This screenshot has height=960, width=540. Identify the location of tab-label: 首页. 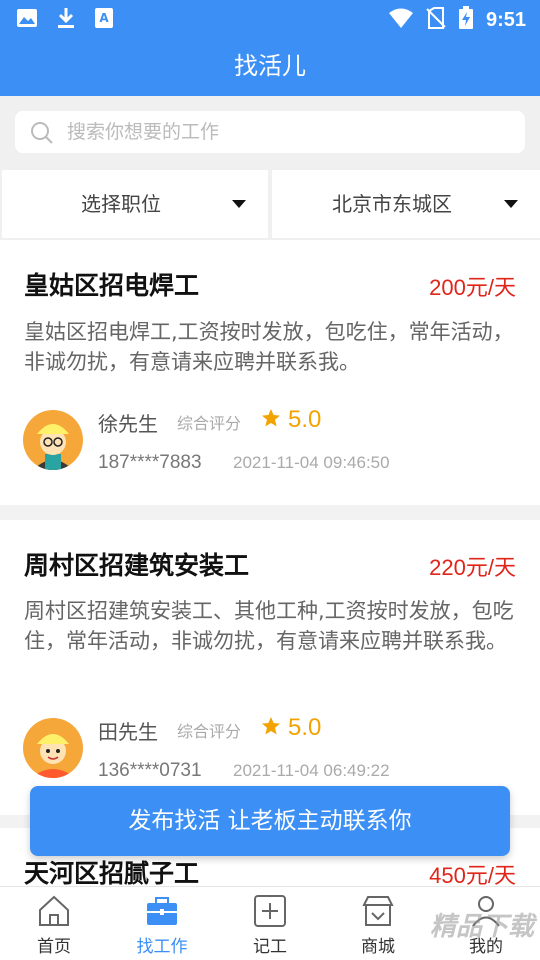
(54, 947).